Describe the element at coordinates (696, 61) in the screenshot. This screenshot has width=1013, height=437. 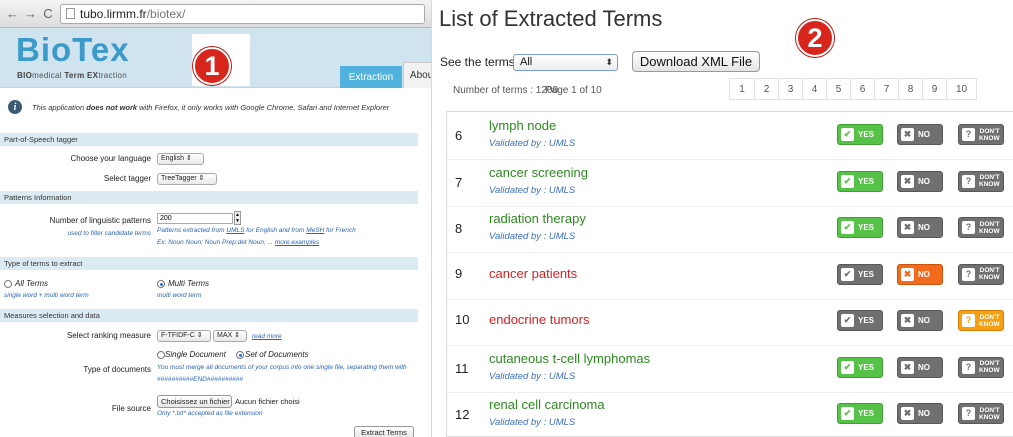
I see `download-xml-button: Download XML File` at that location.